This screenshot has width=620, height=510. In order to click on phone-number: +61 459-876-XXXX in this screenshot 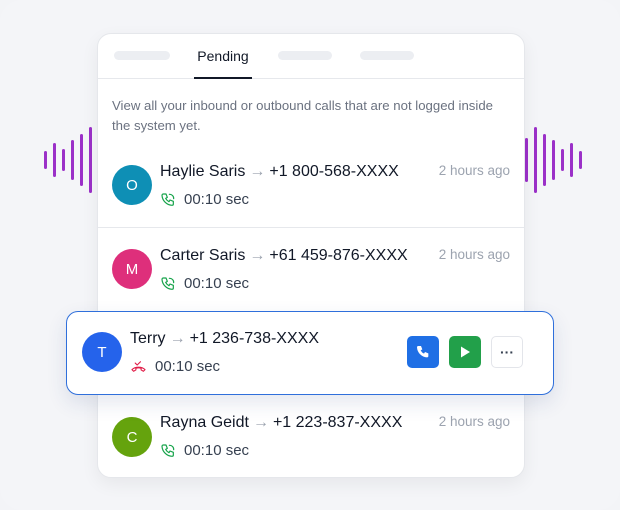, I will do `click(338, 255)`.